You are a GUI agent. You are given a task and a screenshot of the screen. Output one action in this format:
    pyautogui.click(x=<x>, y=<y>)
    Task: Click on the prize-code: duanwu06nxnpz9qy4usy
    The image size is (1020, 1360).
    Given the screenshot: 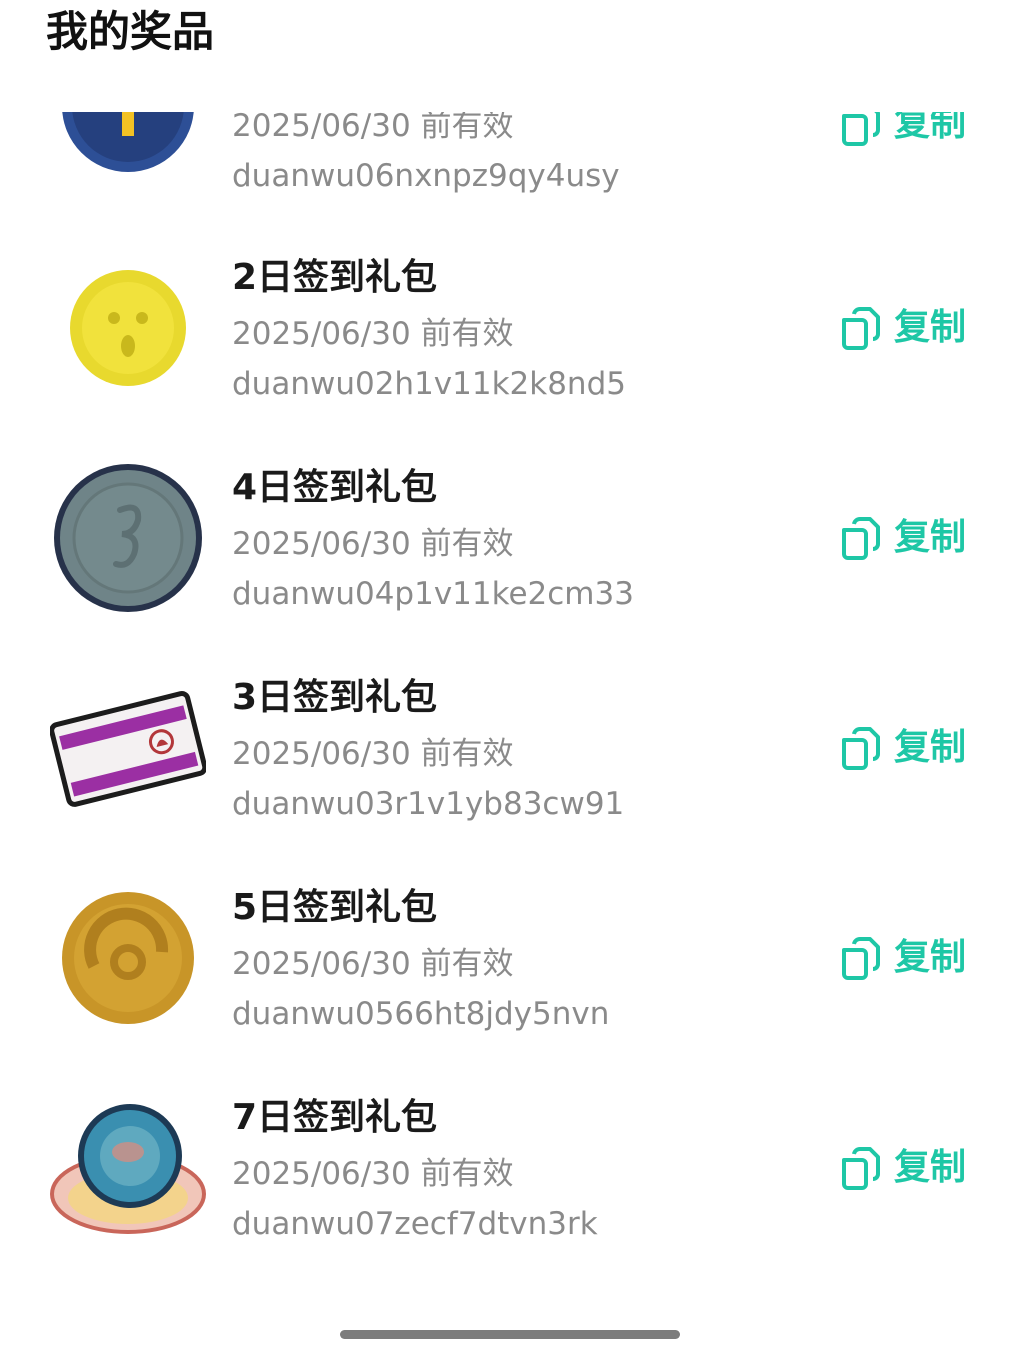 What is the action you would take?
    pyautogui.click(x=426, y=176)
    